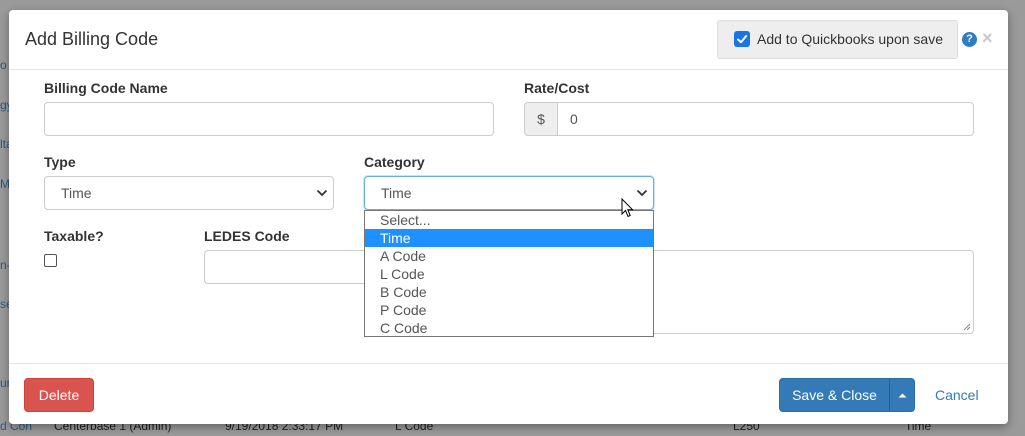 The width and height of the screenshot is (1025, 436). I want to click on mouse-cursor-icon, so click(627, 208).